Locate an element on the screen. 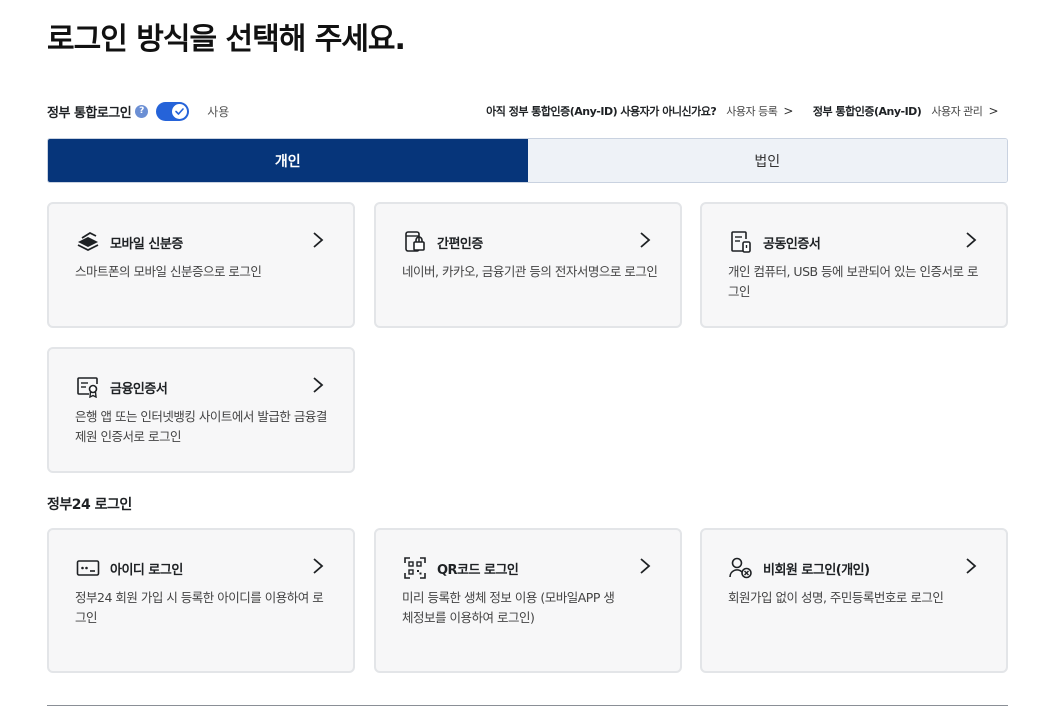  card-header: 금융인증서 is located at coordinates (121, 387).